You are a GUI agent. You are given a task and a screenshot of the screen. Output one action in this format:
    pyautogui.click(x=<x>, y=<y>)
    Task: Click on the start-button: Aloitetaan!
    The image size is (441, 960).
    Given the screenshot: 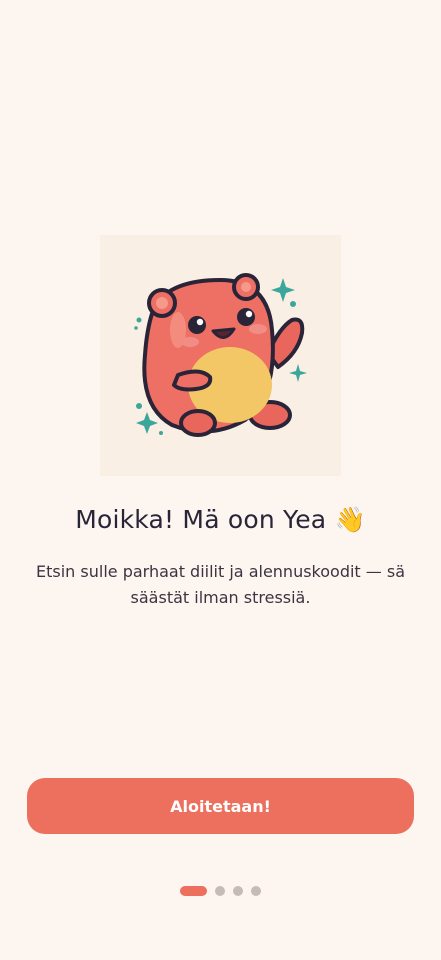 What is the action you would take?
    pyautogui.click(x=220, y=806)
    